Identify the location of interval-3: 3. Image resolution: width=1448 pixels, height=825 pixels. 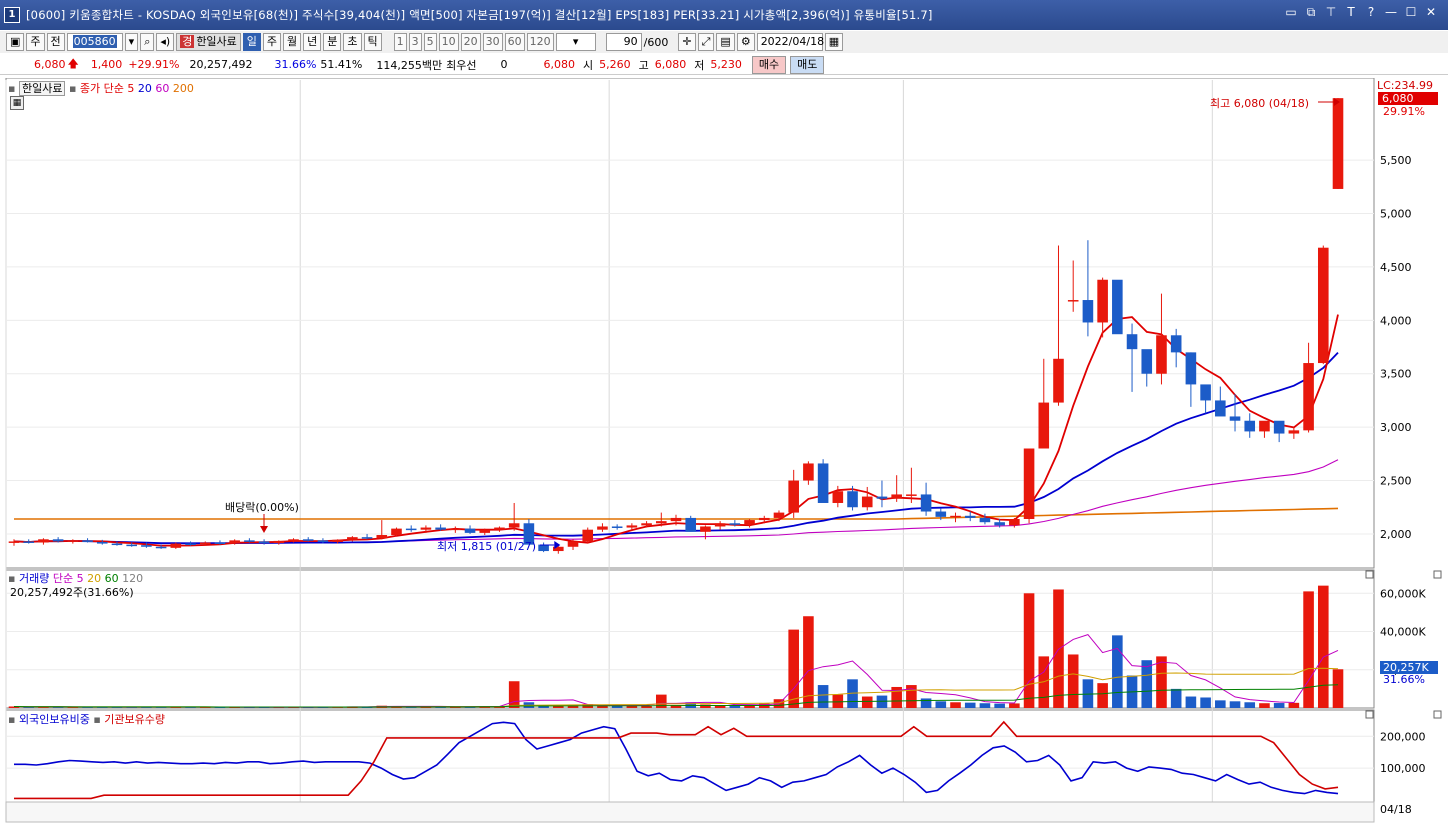
(415, 42).